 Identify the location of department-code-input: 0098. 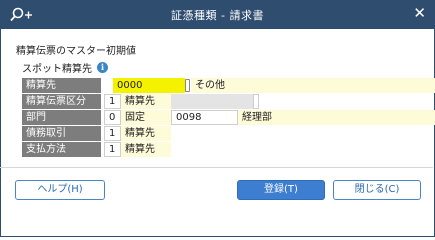
(204, 117).